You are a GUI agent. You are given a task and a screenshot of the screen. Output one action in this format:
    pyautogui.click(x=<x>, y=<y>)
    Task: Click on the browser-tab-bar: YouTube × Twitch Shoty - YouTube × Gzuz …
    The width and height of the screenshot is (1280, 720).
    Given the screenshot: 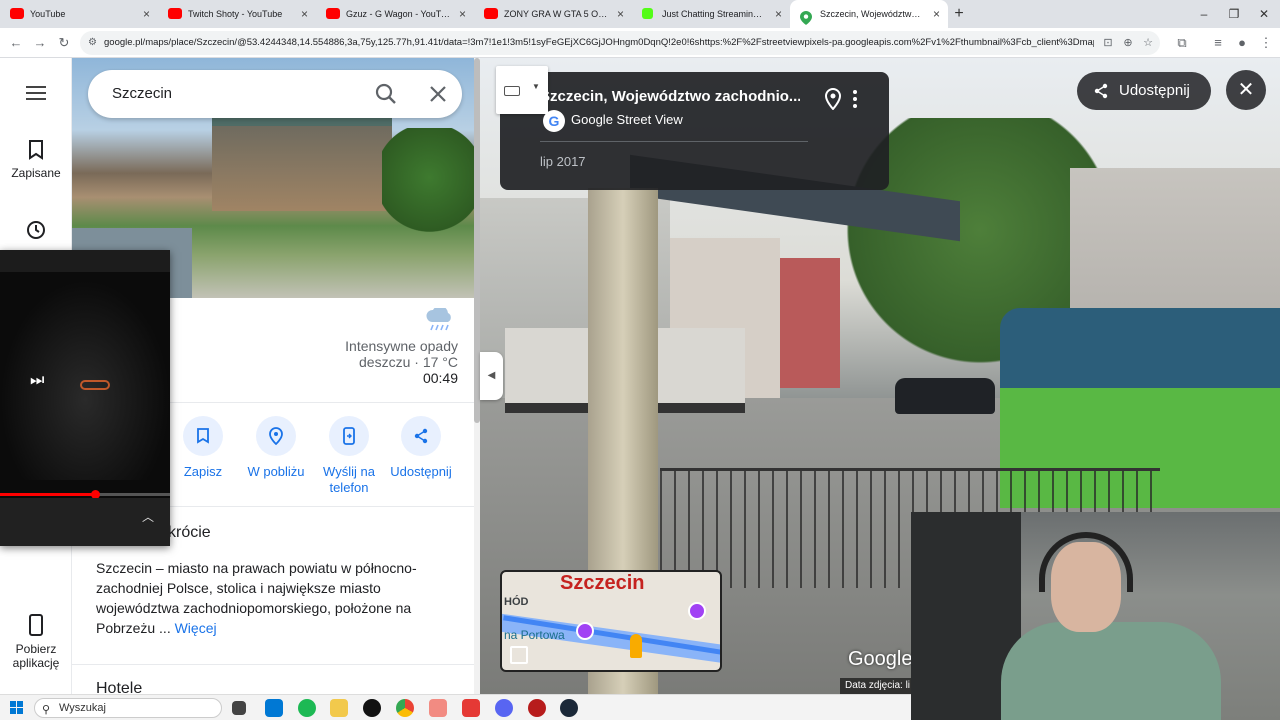 What is the action you would take?
    pyautogui.click(x=640, y=14)
    